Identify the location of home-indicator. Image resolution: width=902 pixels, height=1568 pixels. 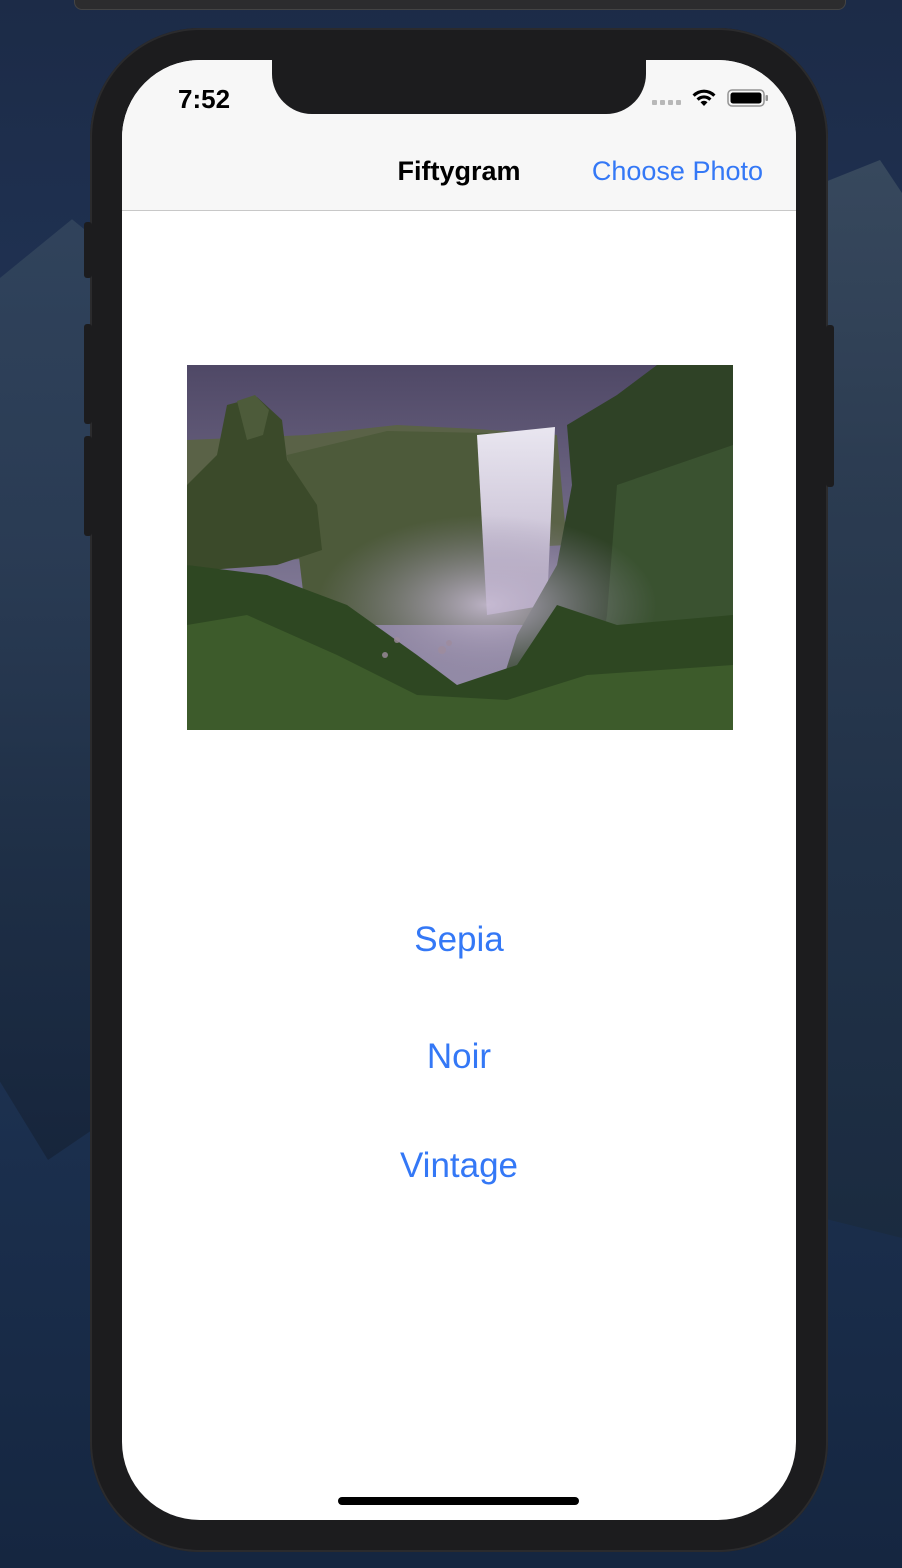
(458, 1501).